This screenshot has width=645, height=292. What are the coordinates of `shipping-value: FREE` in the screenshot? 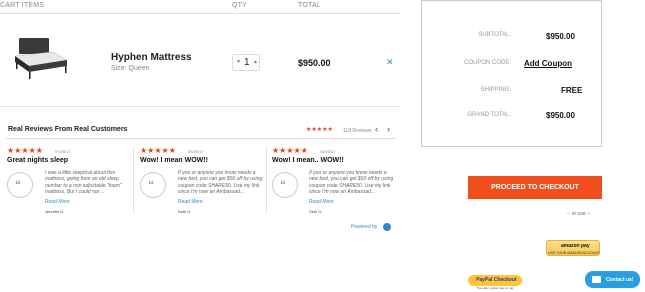 It's located at (572, 90).